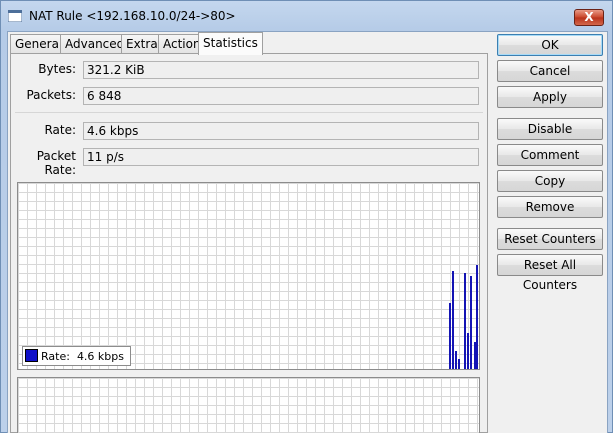  What do you see at coordinates (550, 273) in the screenshot?
I see `reset-all-counters-button: Reset All Counters` at bounding box center [550, 273].